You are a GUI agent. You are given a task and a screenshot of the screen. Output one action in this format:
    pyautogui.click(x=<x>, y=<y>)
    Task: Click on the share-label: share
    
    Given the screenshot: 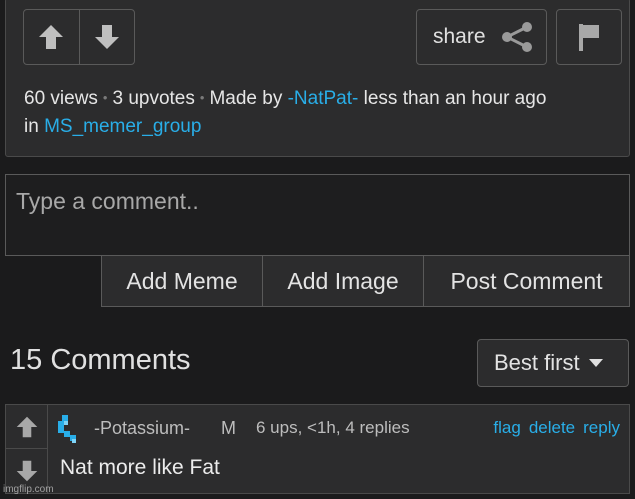 What is the action you would take?
    pyautogui.click(x=459, y=36)
    